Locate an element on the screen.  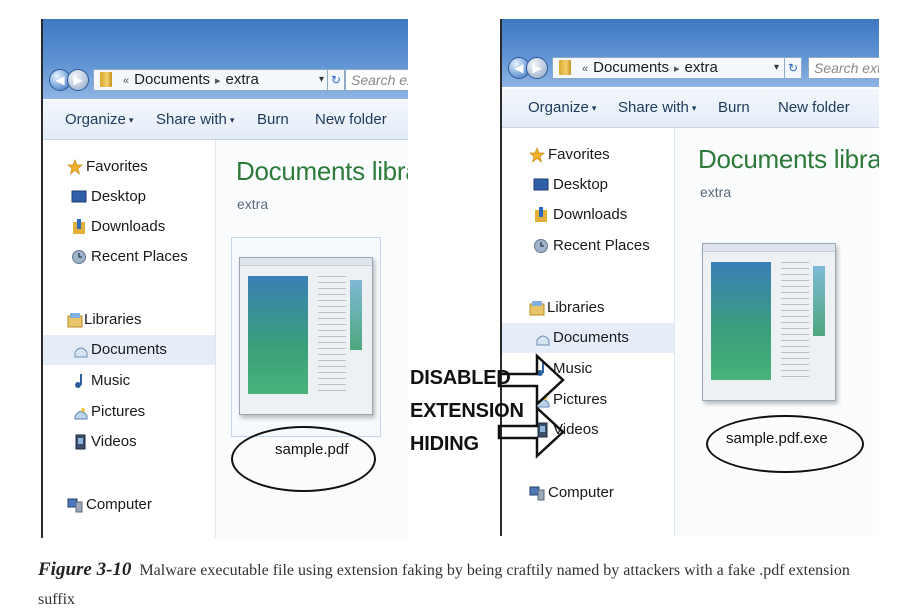
music-icon is located at coordinates (78, 381).